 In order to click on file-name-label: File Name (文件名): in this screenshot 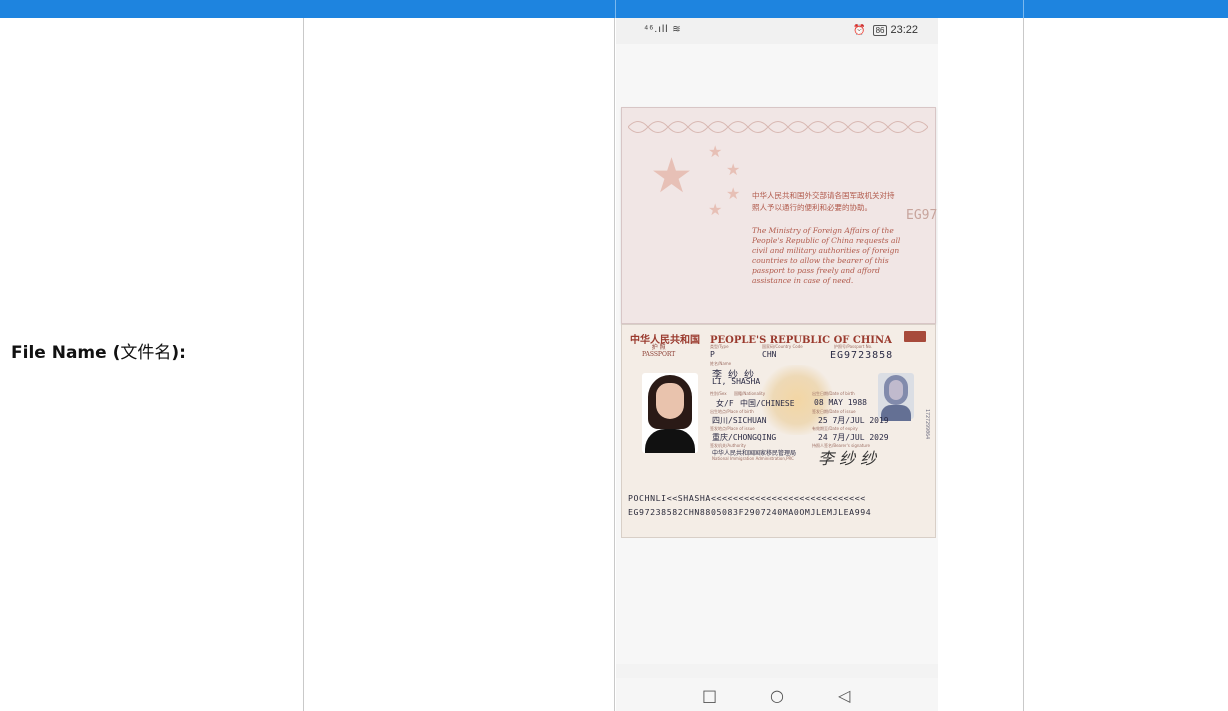, I will do `click(98, 350)`.